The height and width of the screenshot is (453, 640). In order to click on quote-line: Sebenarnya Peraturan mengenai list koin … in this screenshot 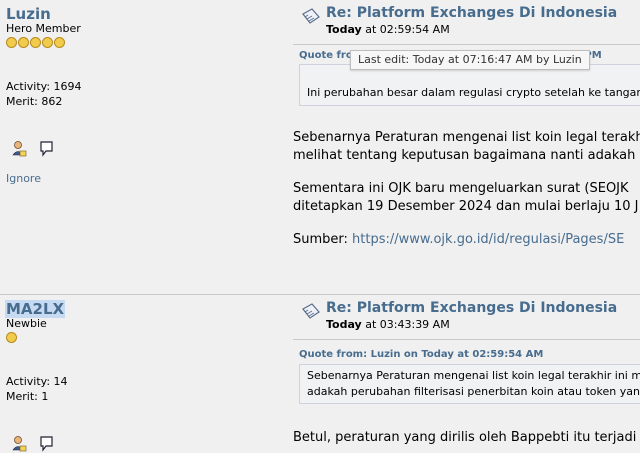, I will do `click(473, 375)`.